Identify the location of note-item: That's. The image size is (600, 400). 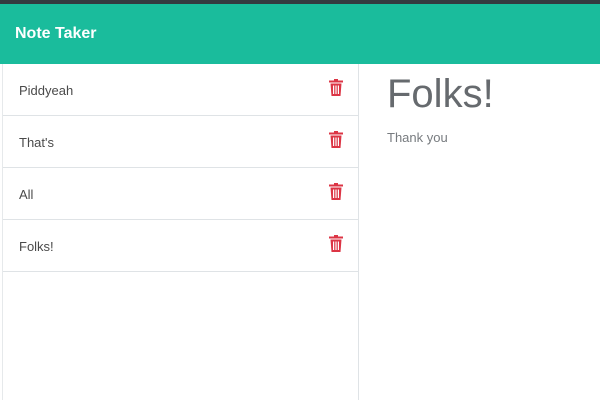
(180, 142).